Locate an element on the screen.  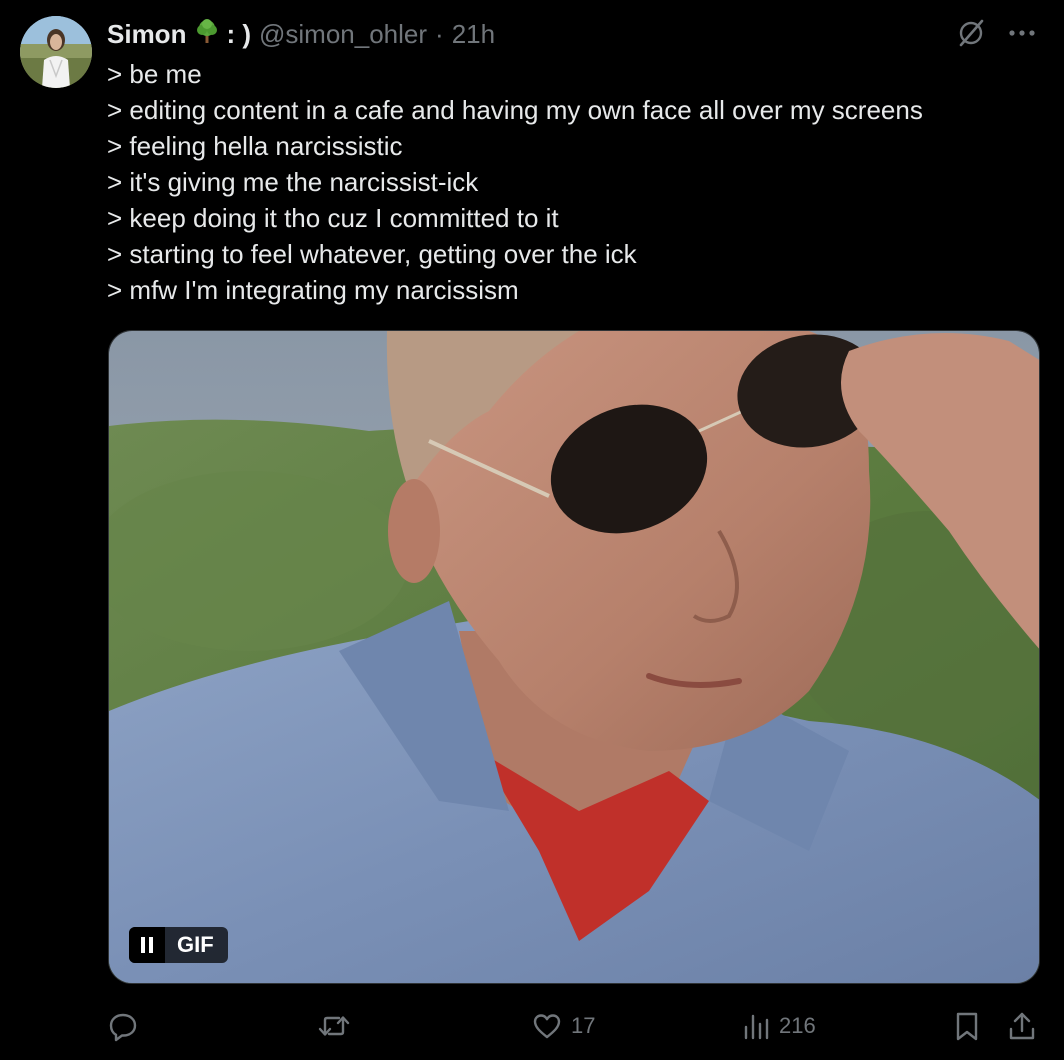
gif-badge: GIF is located at coordinates (178, 945).